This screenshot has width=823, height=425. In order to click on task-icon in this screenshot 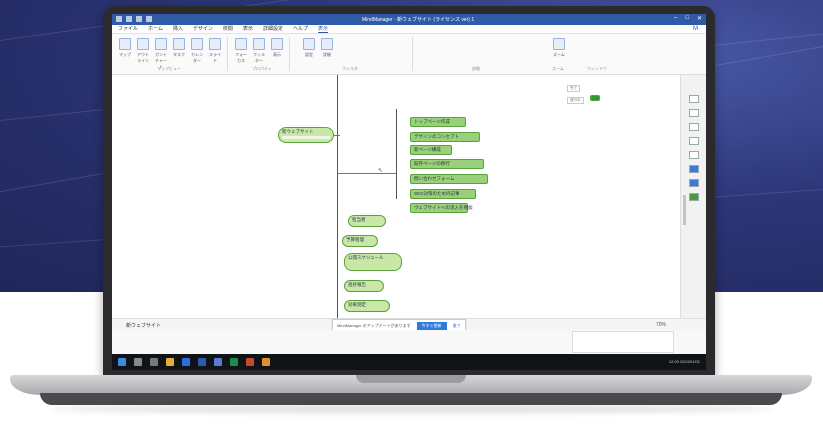, I will do `click(179, 44)`.